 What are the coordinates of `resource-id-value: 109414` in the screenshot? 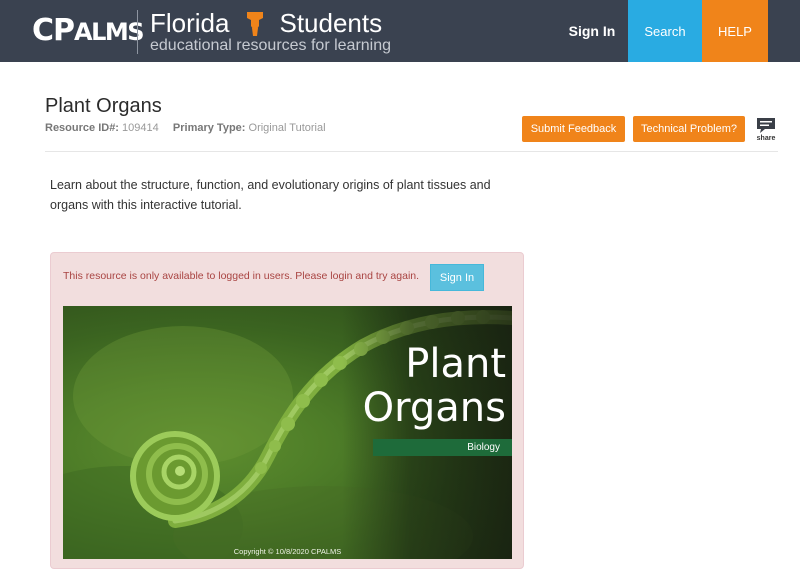 It's located at (140, 128).